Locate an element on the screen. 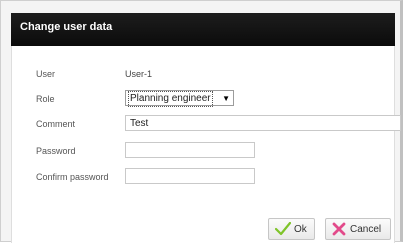 The height and width of the screenshot is (244, 407). ok-button: Ok is located at coordinates (291, 229).